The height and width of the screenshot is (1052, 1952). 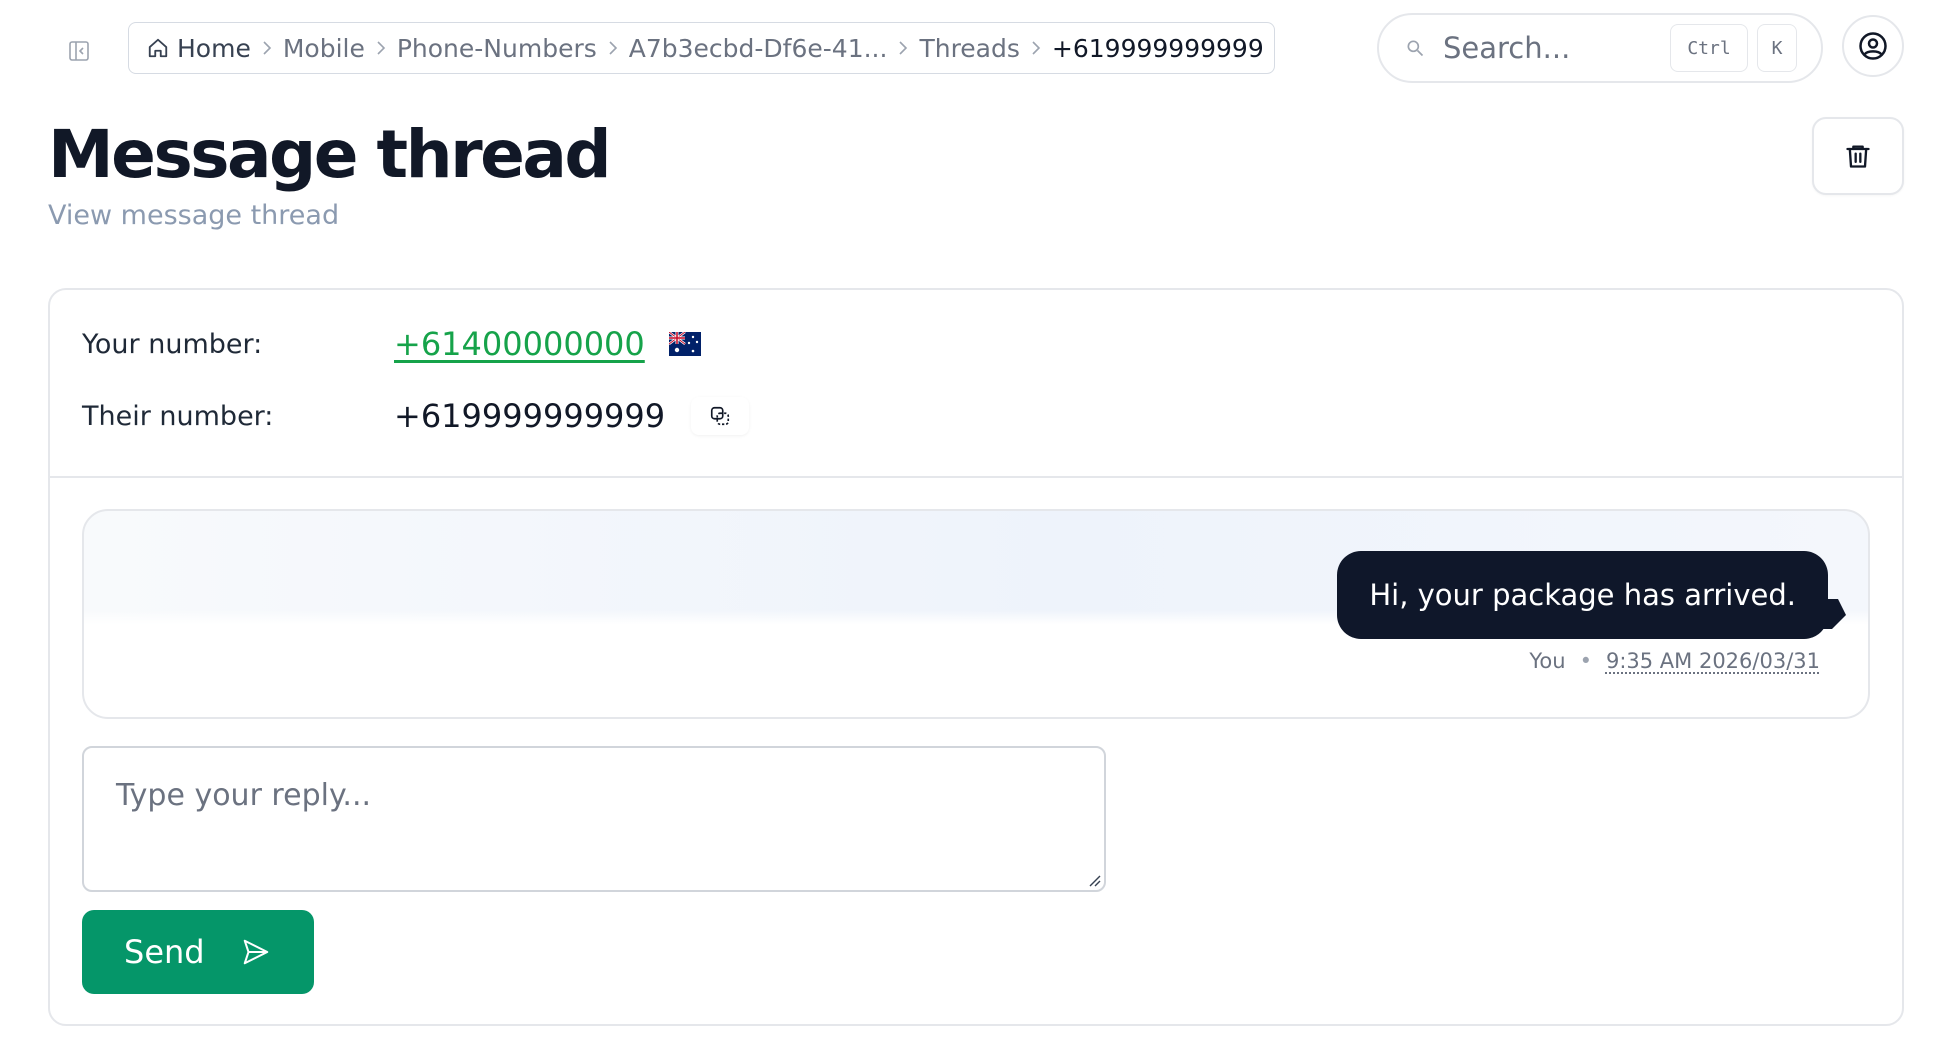 I want to click on message-text: Hi, your package has arrived., so click(x=1582, y=595).